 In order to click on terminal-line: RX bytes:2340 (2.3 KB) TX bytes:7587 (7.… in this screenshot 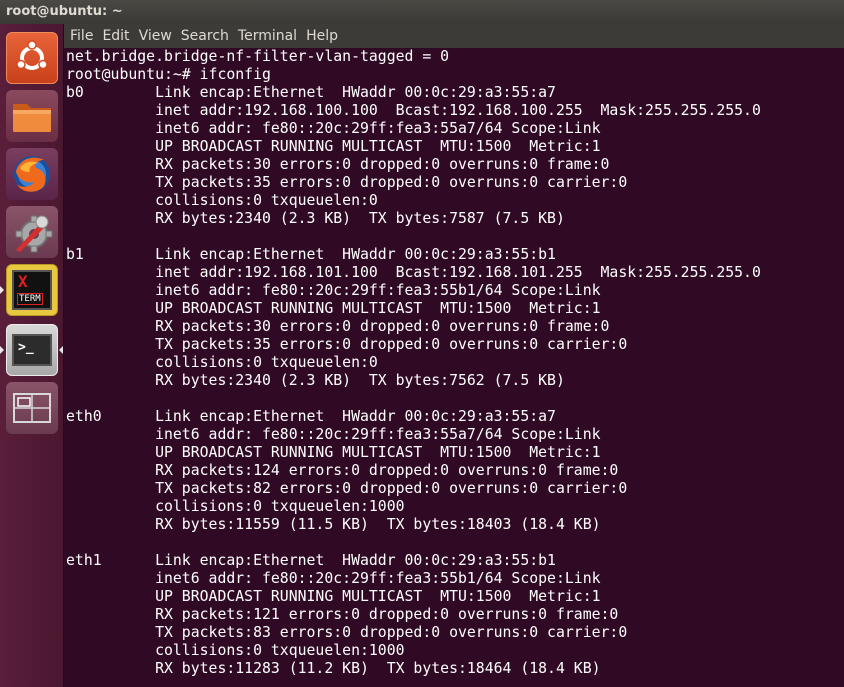, I will do `click(315, 218)`.